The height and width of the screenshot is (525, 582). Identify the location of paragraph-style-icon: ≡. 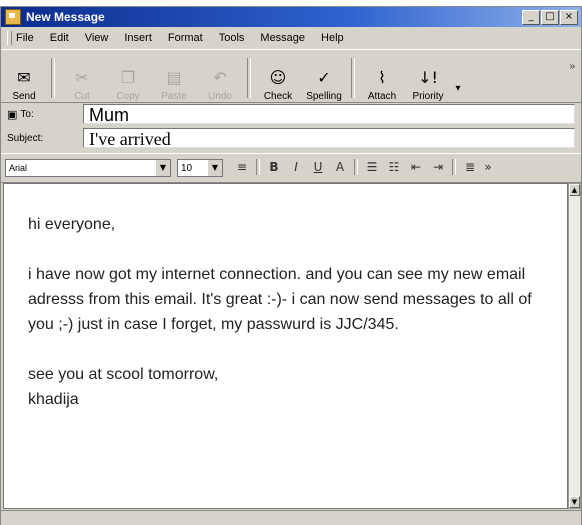
(242, 167).